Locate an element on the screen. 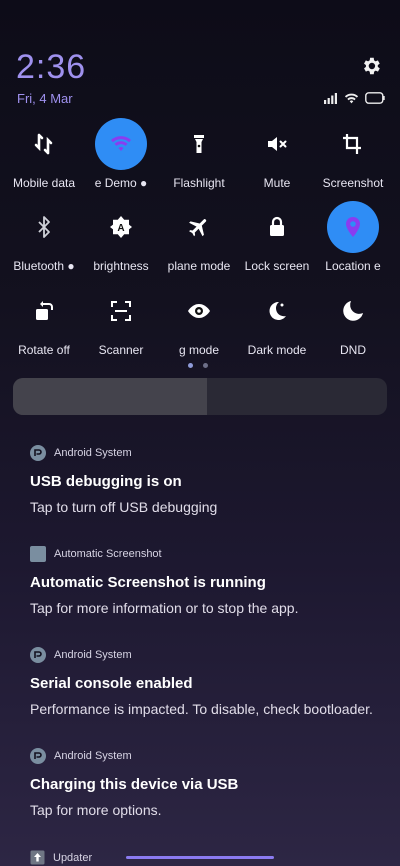  quick-tile: g mode is located at coordinates (199, 323).